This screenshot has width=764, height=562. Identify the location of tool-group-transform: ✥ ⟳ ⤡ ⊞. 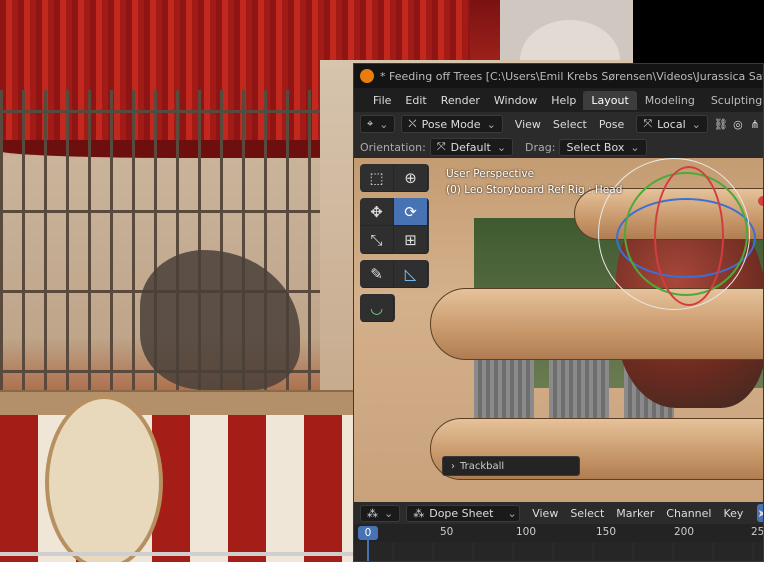
(394, 226).